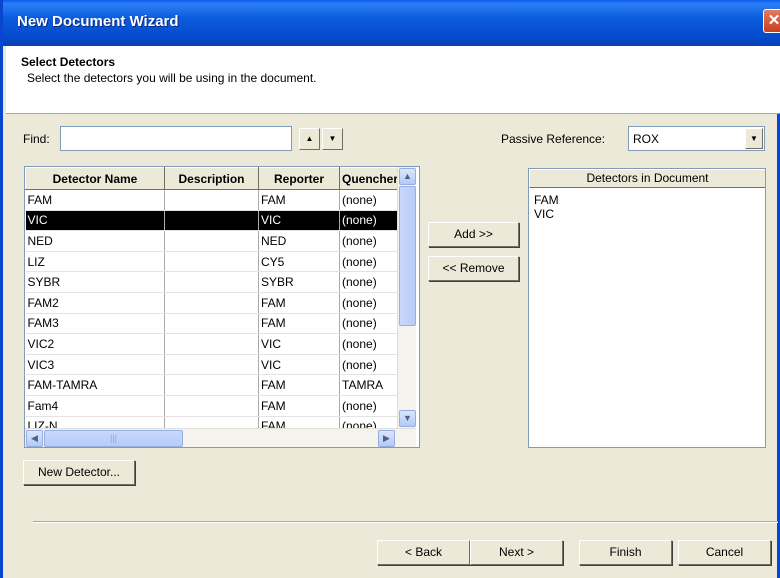  I want to click on column-header-description: Description, so click(211, 178).